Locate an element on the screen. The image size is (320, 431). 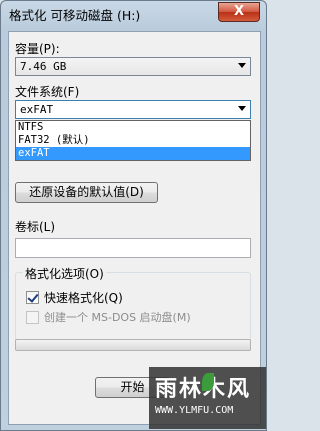
restore-defaults-button: 还原设备的默认值(D) is located at coordinates (86, 192).